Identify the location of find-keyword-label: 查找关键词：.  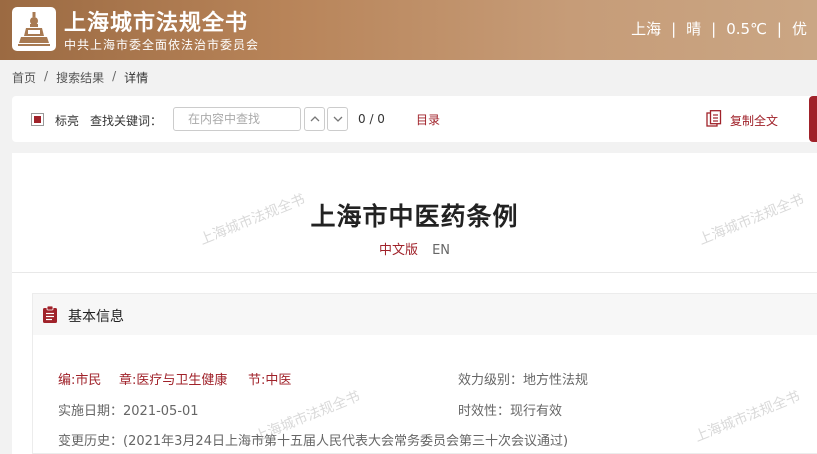
(126, 121).